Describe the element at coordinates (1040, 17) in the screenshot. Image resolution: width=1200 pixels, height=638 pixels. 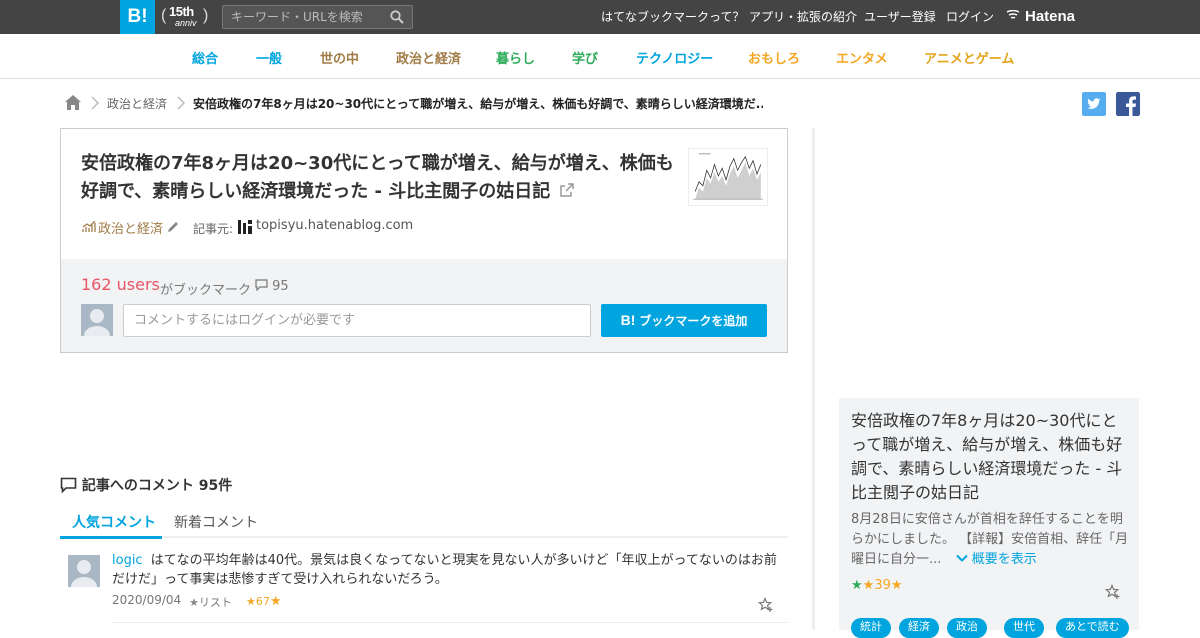
I see `hatena-brand-link: Hatena` at that location.